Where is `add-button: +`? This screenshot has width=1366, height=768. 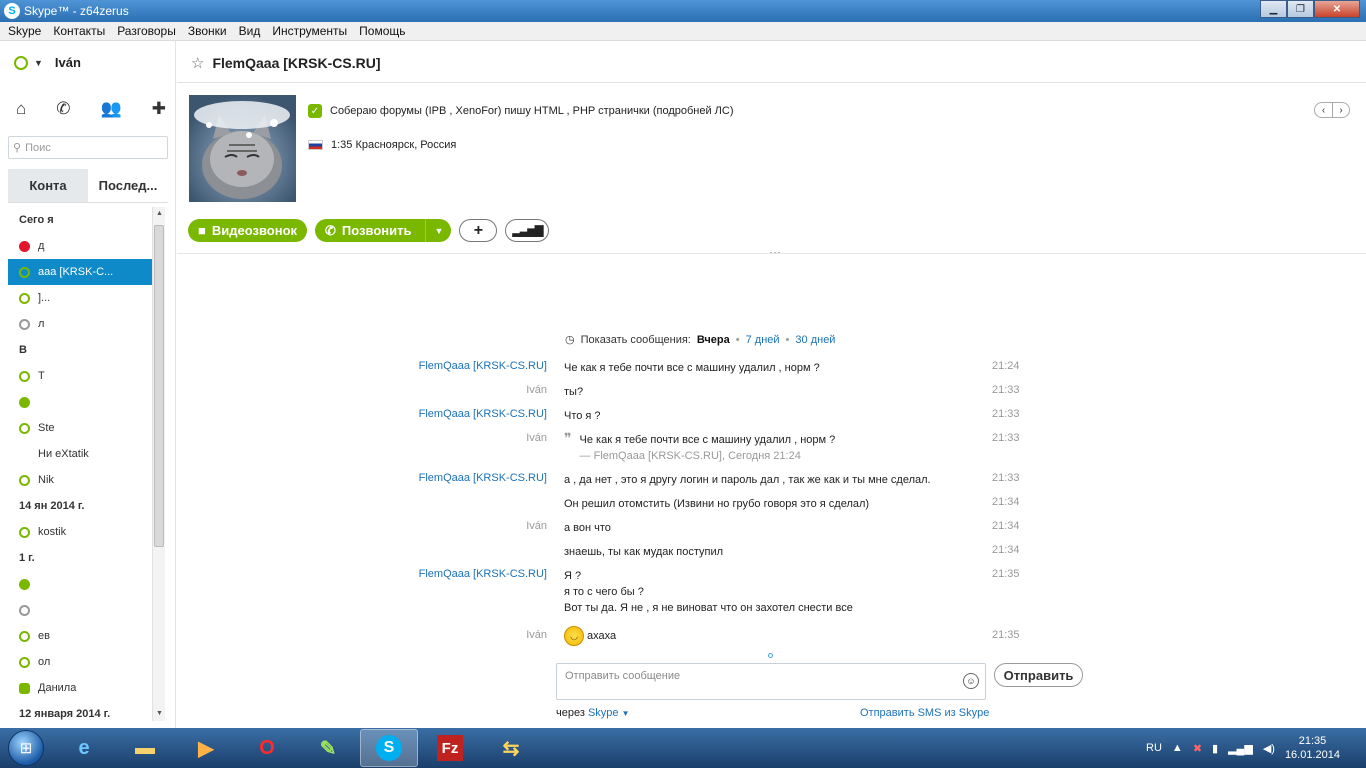 add-button: + is located at coordinates (478, 230).